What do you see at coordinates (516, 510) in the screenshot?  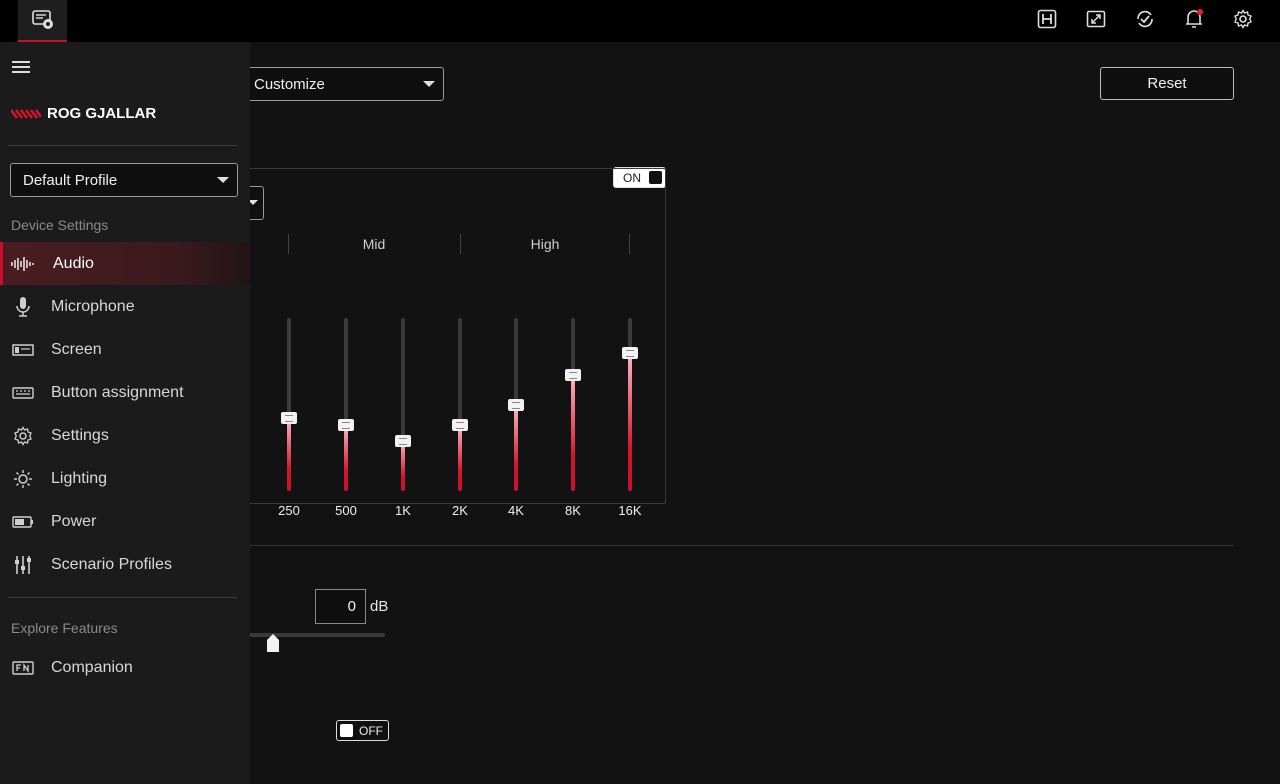 I see `eq-frequency-label: 4K` at bounding box center [516, 510].